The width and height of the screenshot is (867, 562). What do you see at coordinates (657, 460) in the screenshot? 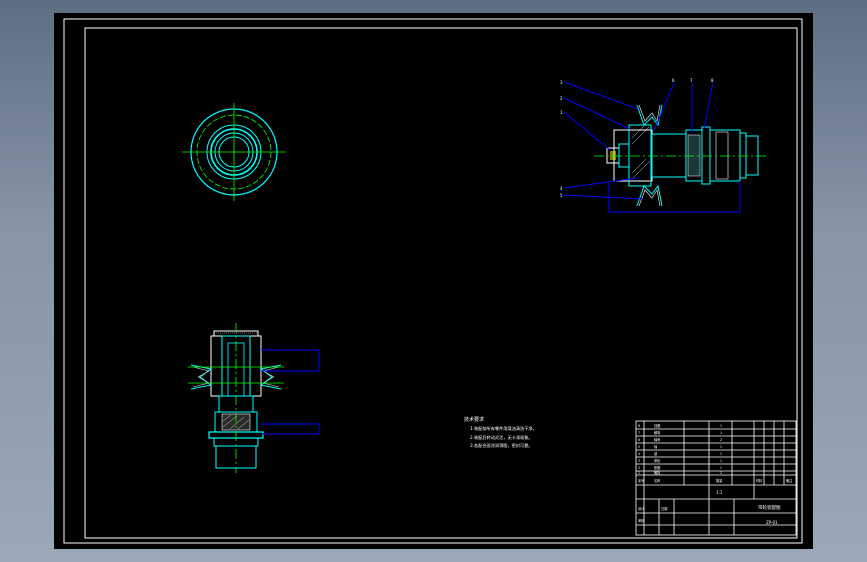
I see `part-name-3: 带轮` at bounding box center [657, 460].